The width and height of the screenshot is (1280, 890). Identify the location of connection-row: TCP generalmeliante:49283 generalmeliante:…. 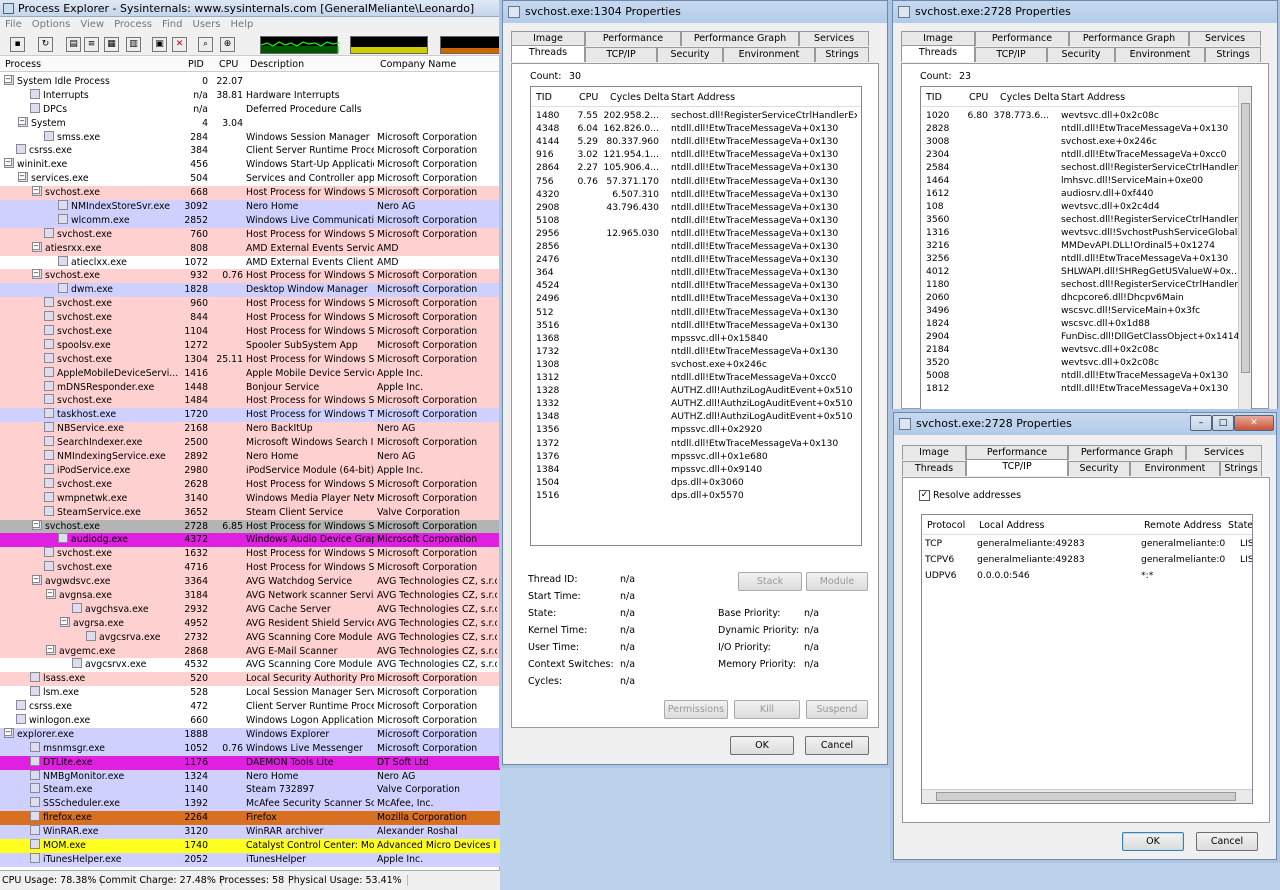
(1087, 543).